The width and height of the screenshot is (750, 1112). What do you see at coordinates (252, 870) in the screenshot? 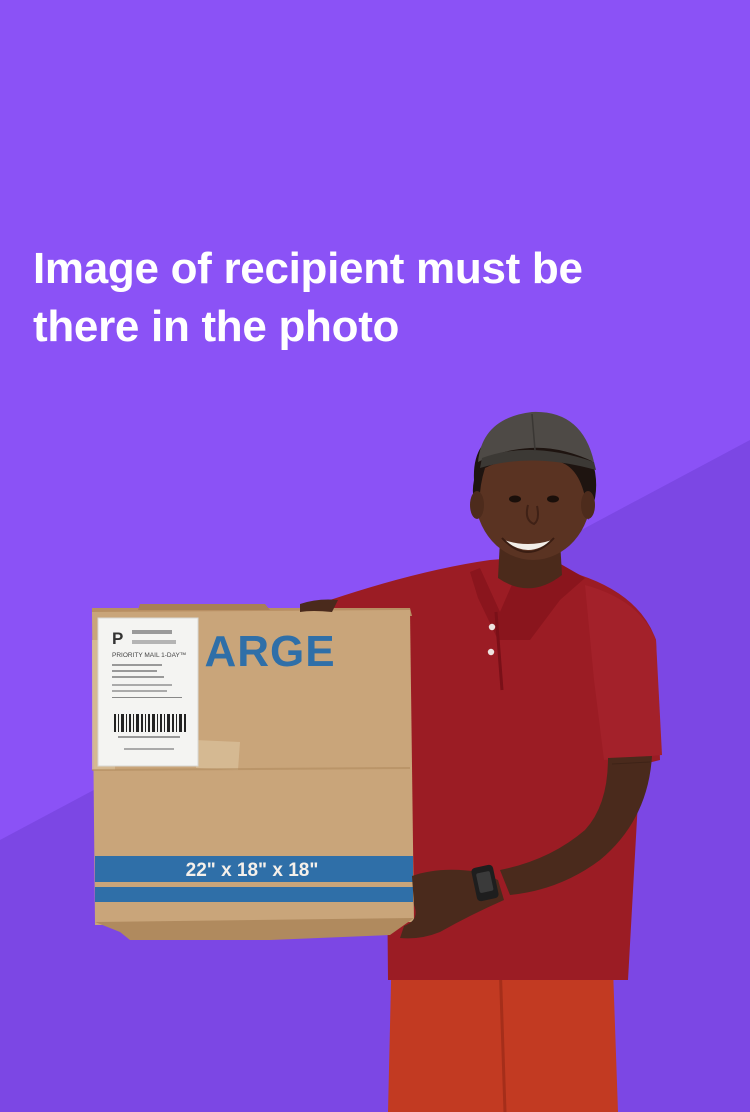
I see `box-dimensions-text: 22" x 18" x 18"` at bounding box center [252, 870].